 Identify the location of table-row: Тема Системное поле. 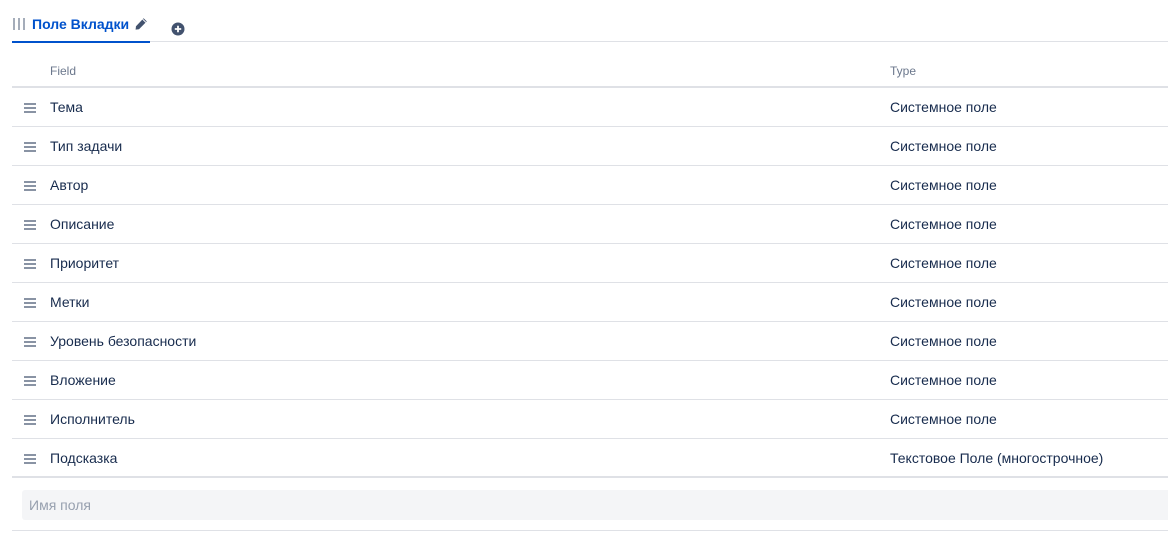
(590, 107).